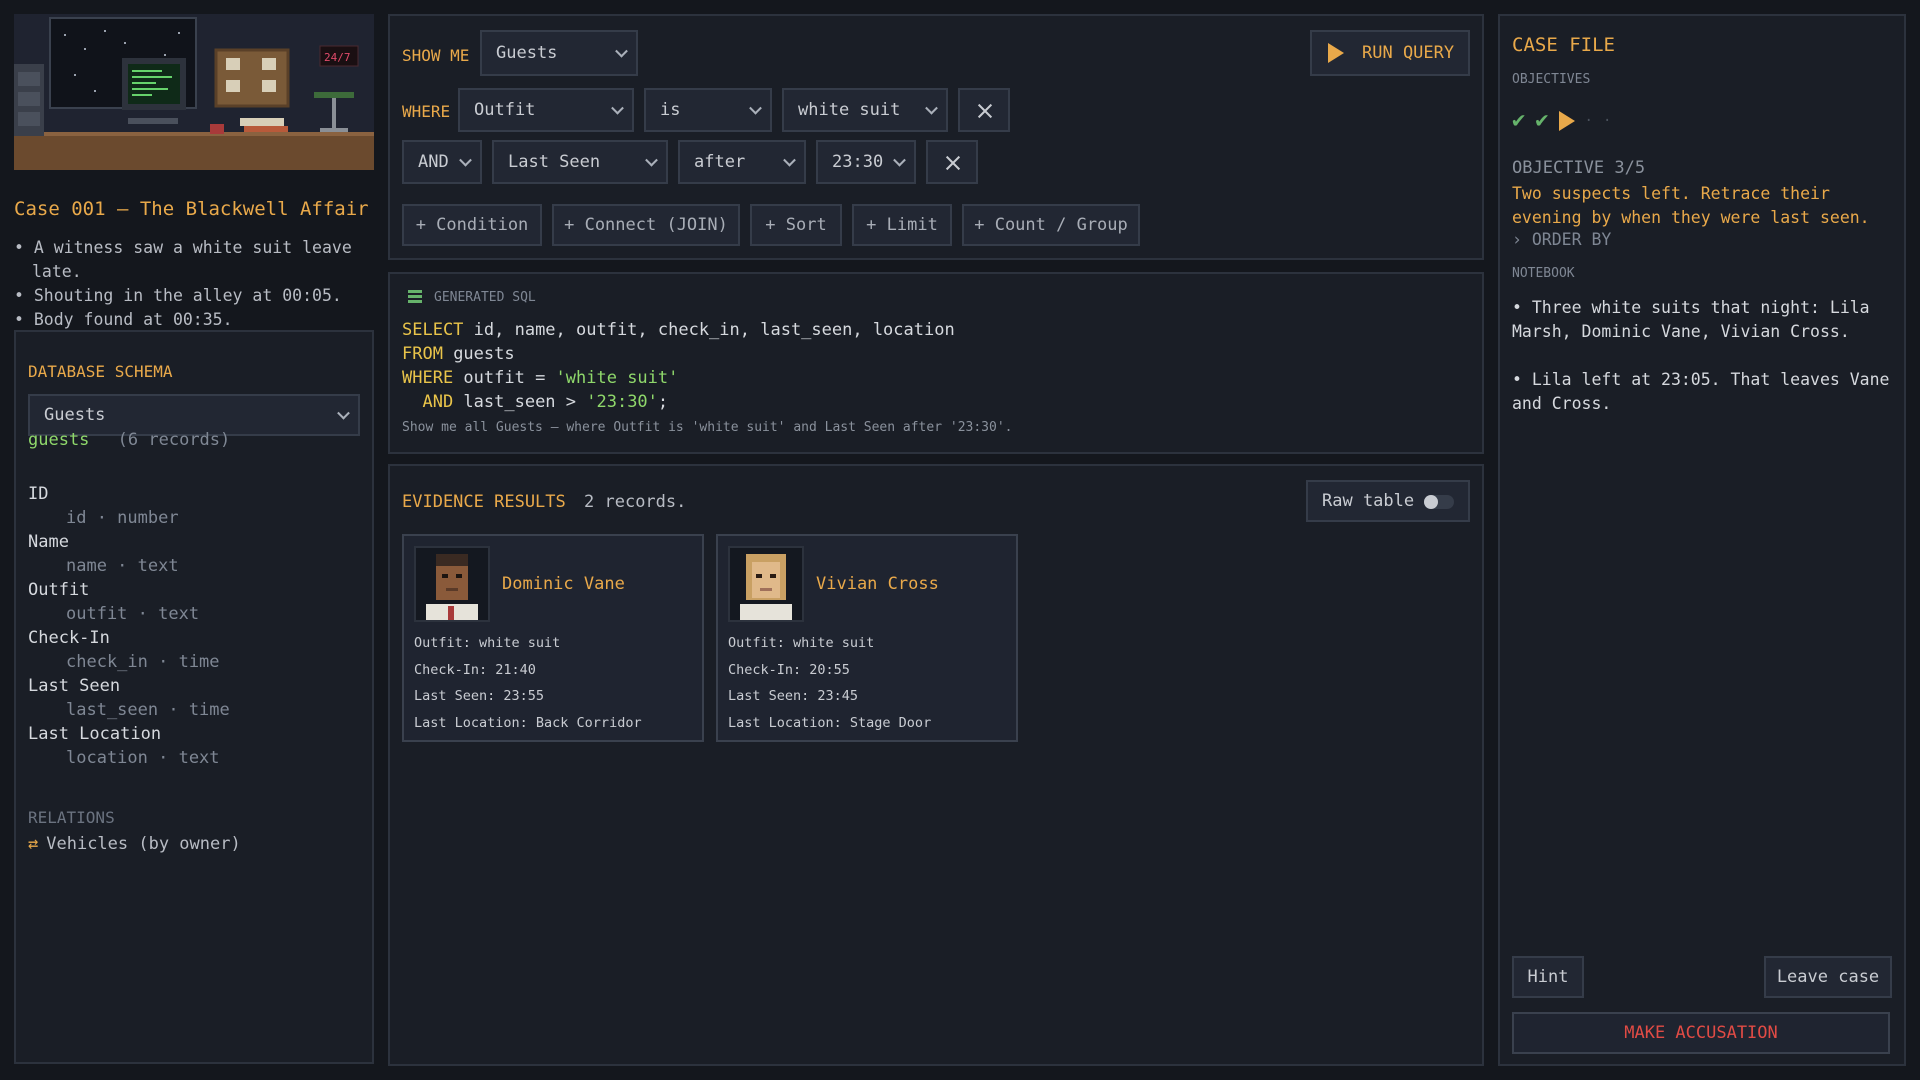  What do you see at coordinates (148, 710) in the screenshot?
I see `field-desc: last_seen · time` at bounding box center [148, 710].